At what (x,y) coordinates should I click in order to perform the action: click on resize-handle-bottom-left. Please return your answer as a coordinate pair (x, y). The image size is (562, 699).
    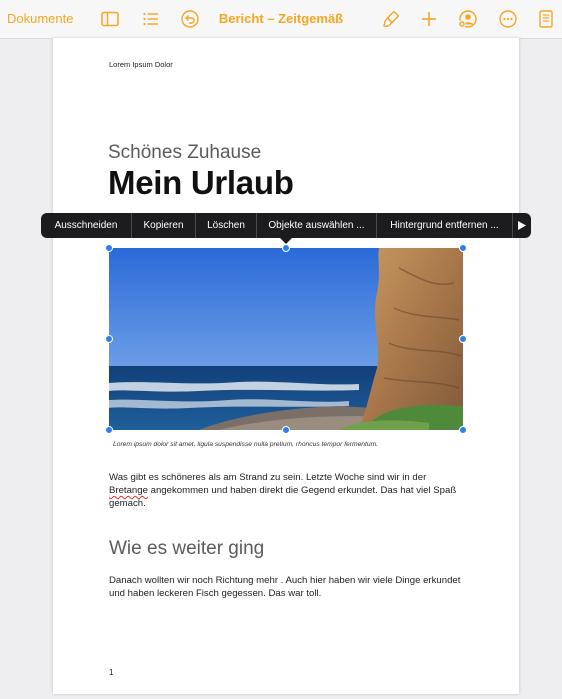
    Looking at the image, I should click on (109, 430).